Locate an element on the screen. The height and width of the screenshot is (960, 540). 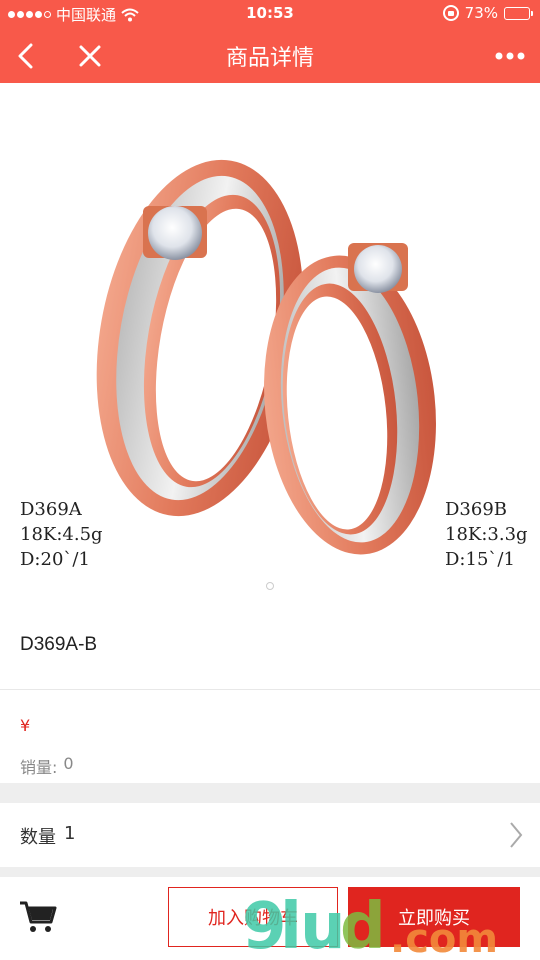
rotation-lock-icon is located at coordinates (450, 13).